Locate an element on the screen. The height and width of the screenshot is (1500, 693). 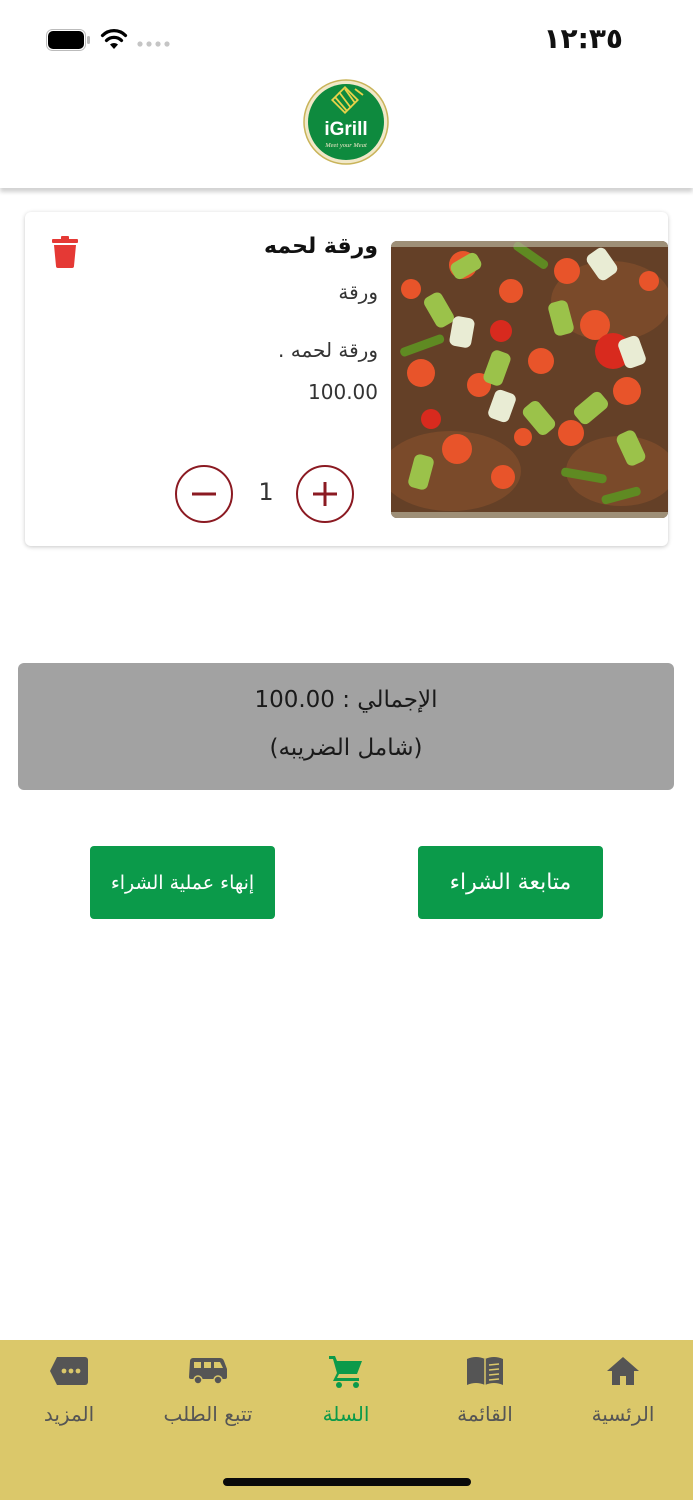
plus-icon is located at coordinates (325, 494).